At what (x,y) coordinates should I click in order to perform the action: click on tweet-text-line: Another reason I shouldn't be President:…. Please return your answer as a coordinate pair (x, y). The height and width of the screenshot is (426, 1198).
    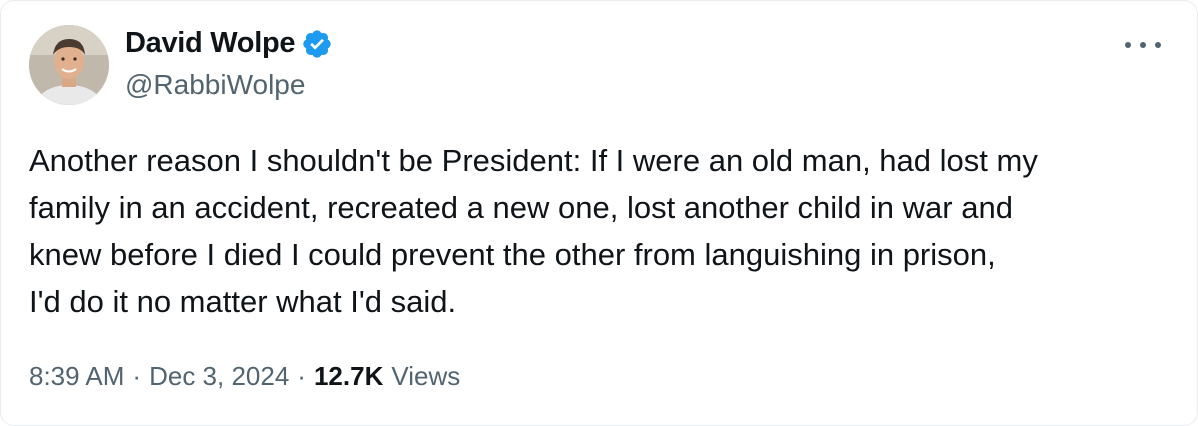
    Looking at the image, I should click on (533, 160).